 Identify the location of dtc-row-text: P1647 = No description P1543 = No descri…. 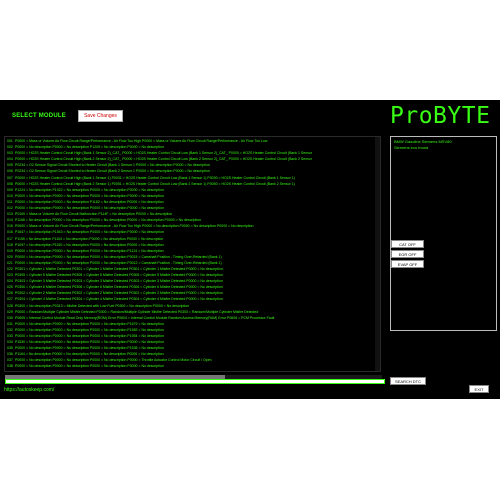
(89, 232).